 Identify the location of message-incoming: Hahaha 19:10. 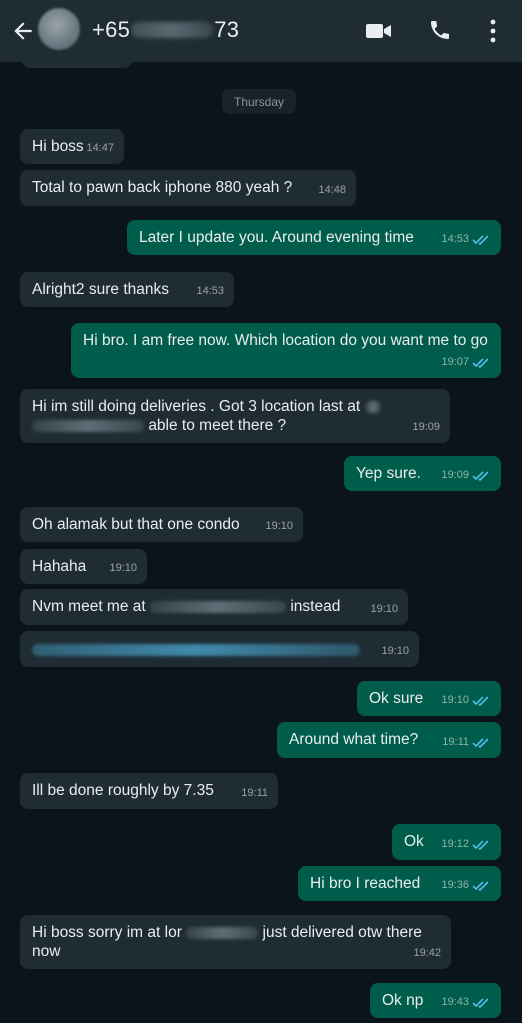
(83, 566).